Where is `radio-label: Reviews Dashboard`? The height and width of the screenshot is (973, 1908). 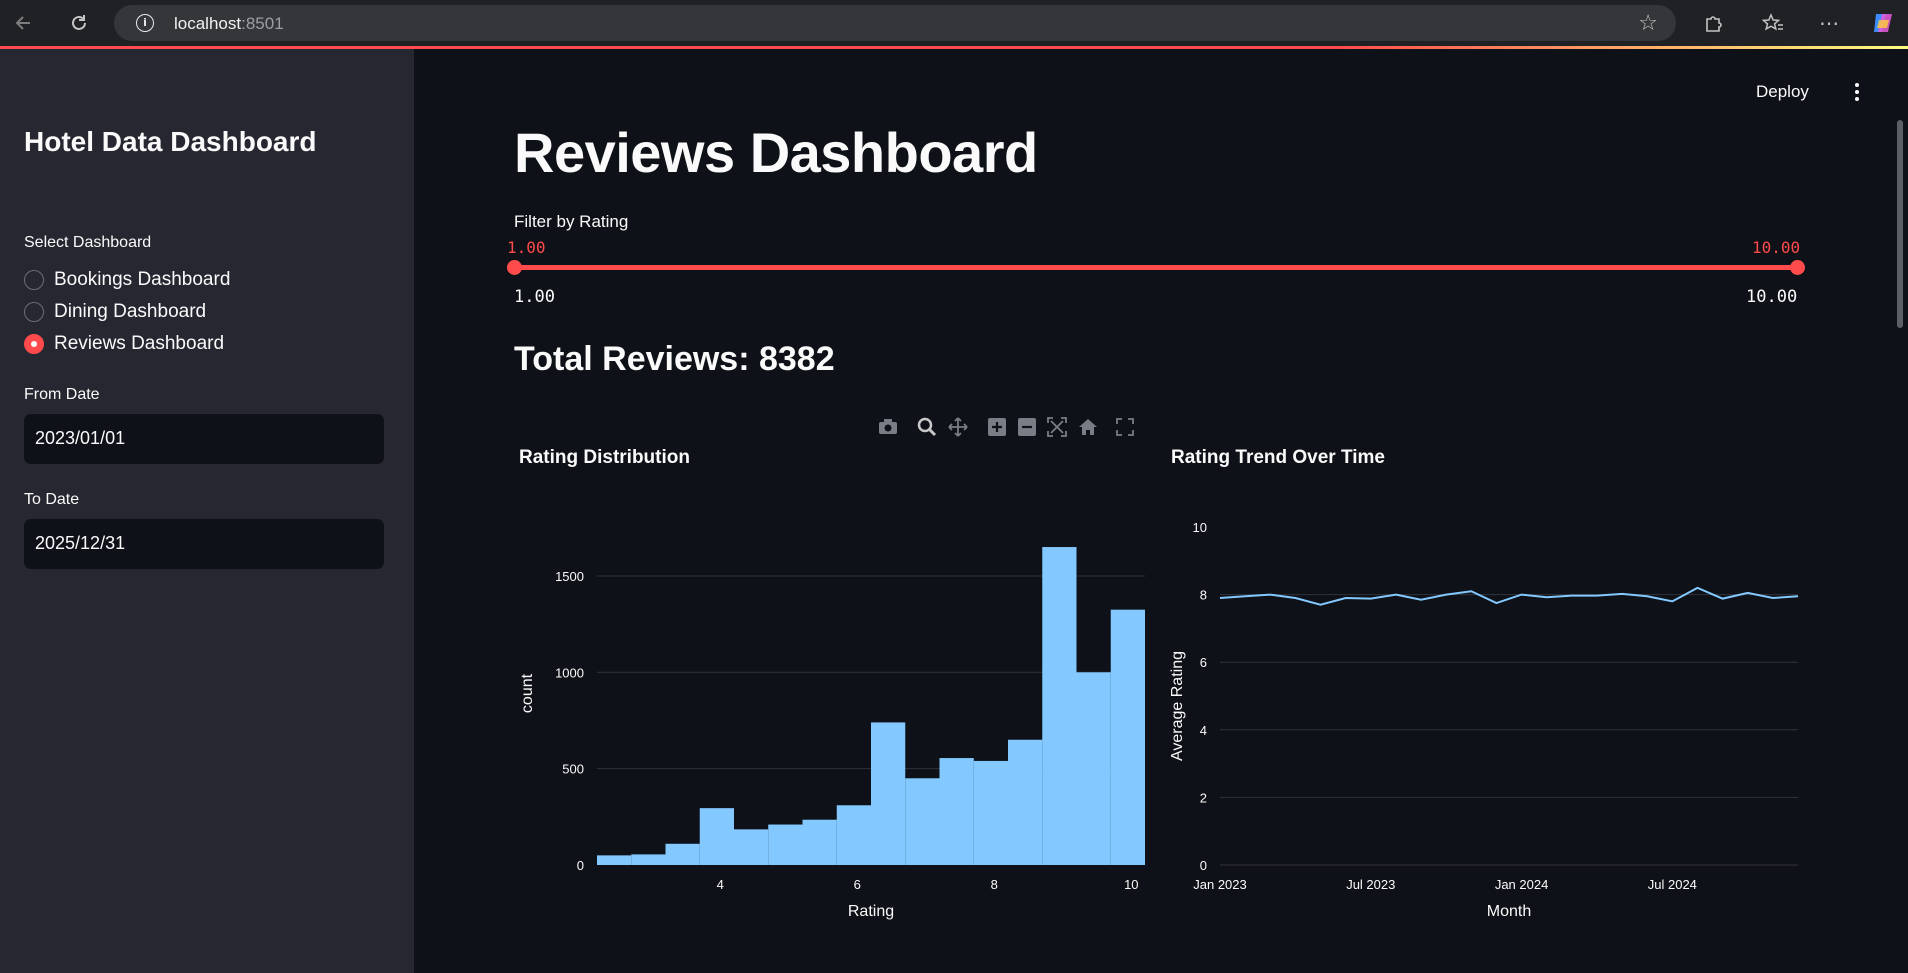 radio-label: Reviews Dashboard is located at coordinates (139, 343).